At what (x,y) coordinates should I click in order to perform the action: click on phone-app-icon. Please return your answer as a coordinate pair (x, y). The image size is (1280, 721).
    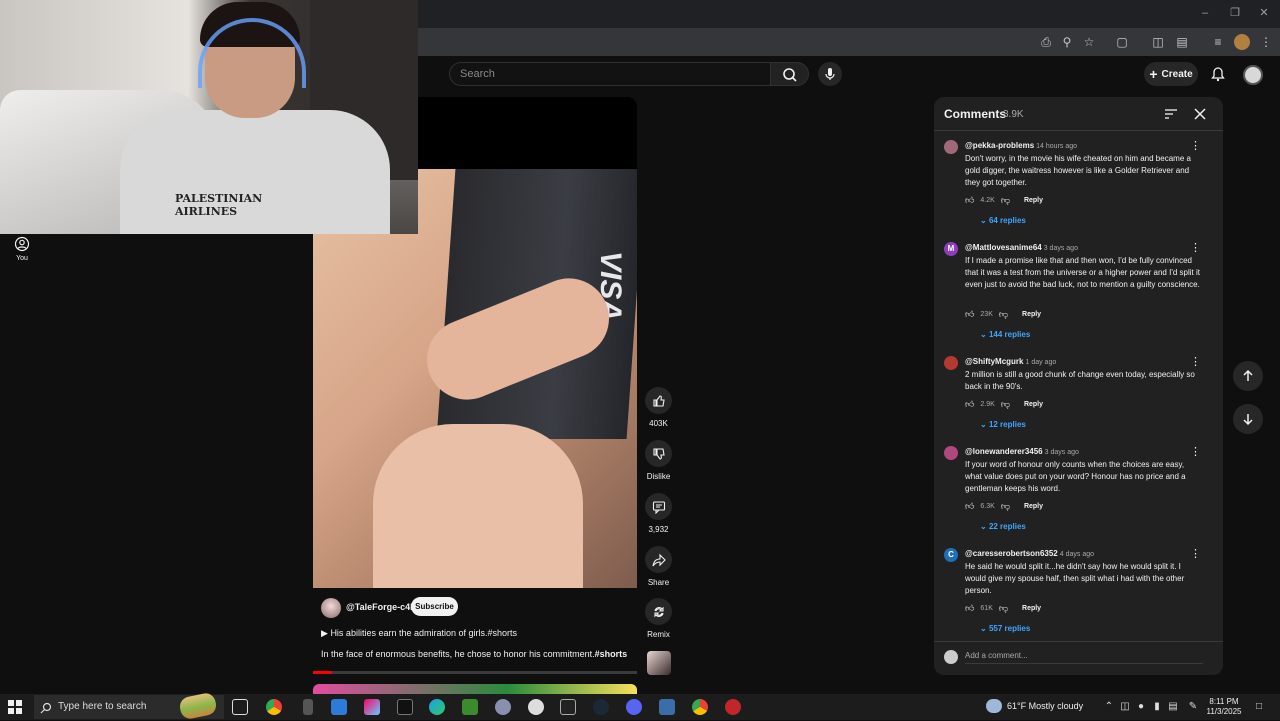
    Looking at the image, I should click on (308, 707).